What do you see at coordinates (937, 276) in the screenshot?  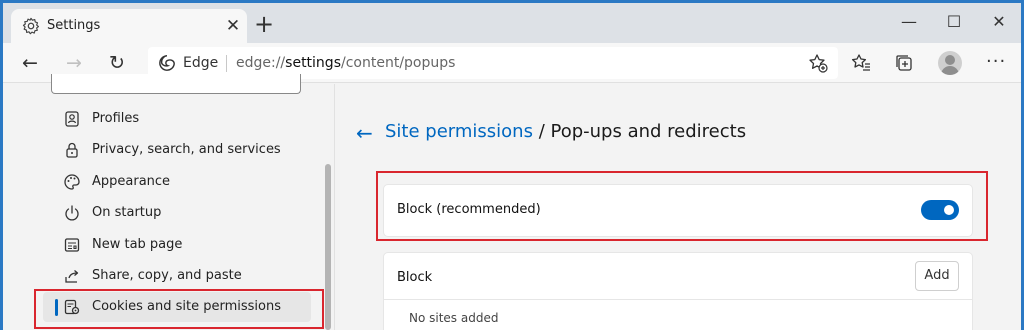 I see `add-blocked-site-button: Add` at bounding box center [937, 276].